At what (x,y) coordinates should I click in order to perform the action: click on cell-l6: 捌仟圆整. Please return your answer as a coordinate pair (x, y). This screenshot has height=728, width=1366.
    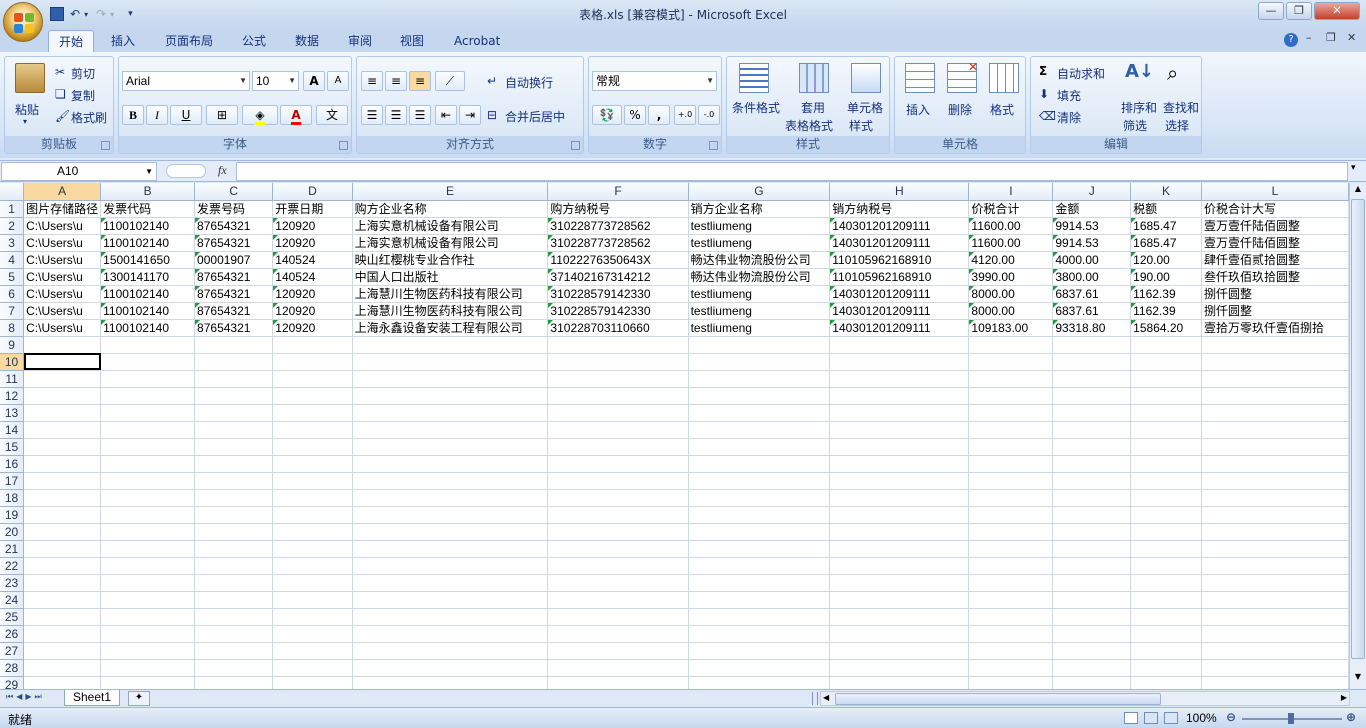
    Looking at the image, I should click on (1275, 294).